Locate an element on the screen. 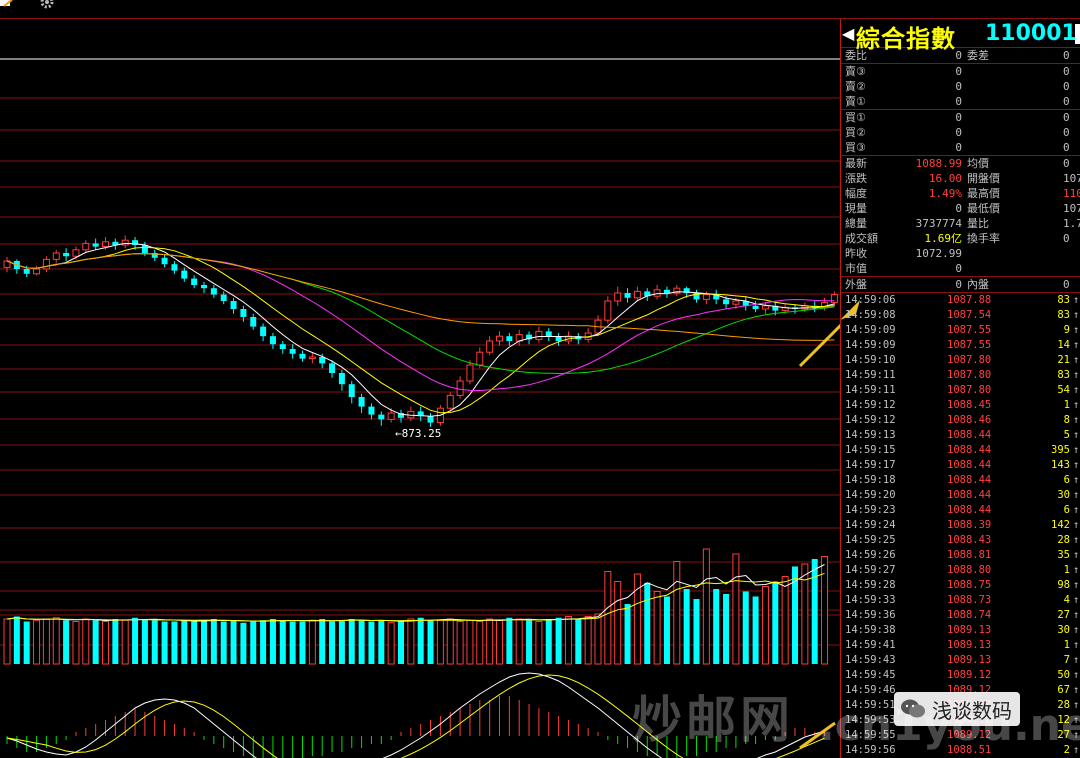  gear-icon is located at coordinates (47, 5).